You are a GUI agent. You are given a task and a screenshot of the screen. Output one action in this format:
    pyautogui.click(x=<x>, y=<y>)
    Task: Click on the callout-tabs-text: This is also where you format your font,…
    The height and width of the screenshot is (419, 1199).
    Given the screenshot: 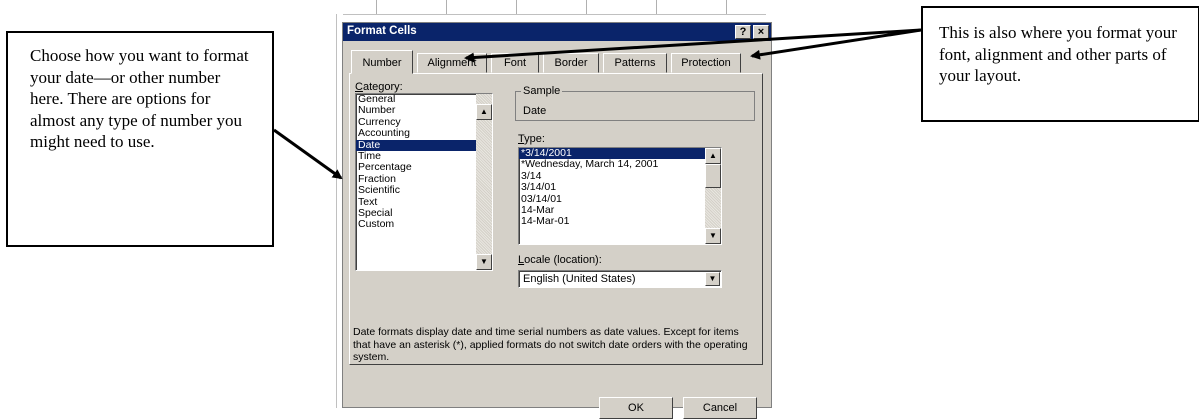 What is the action you would take?
    pyautogui.click(x=1058, y=54)
    